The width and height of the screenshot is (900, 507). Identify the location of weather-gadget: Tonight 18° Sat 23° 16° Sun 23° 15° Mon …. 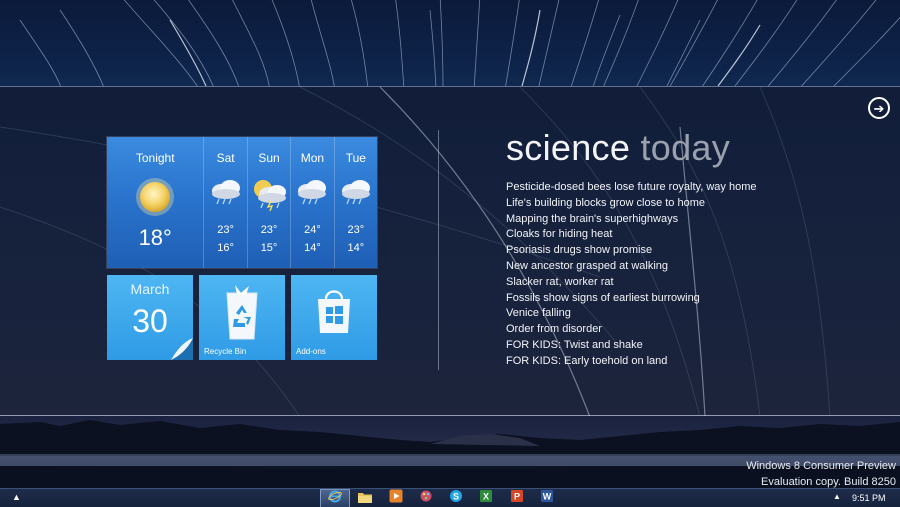
(242, 202).